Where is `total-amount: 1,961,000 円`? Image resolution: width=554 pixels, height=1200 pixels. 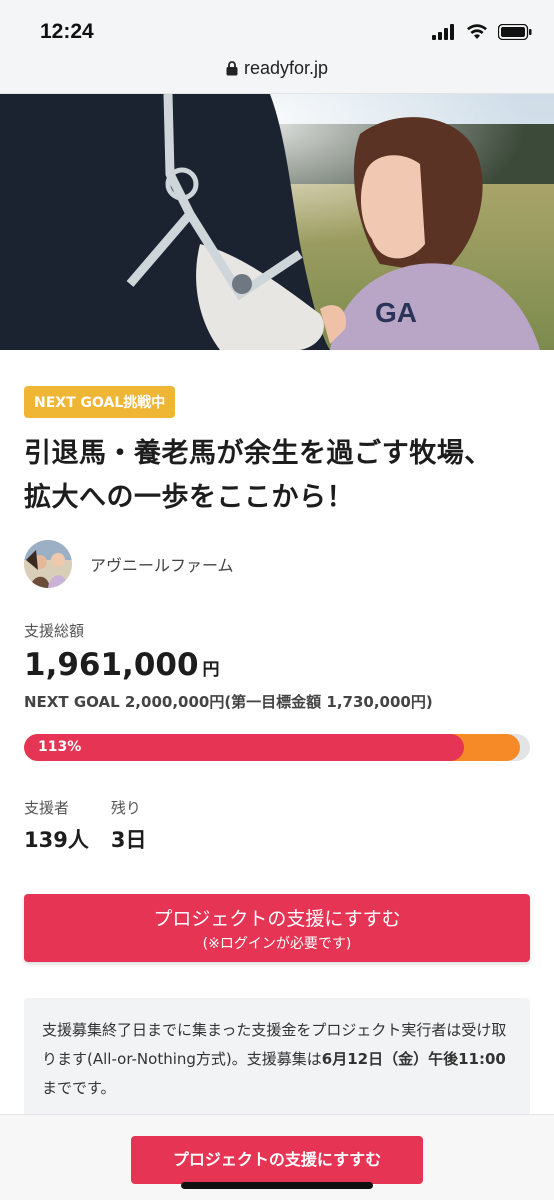 total-amount: 1,961,000 円 is located at coordinates (277, 665).